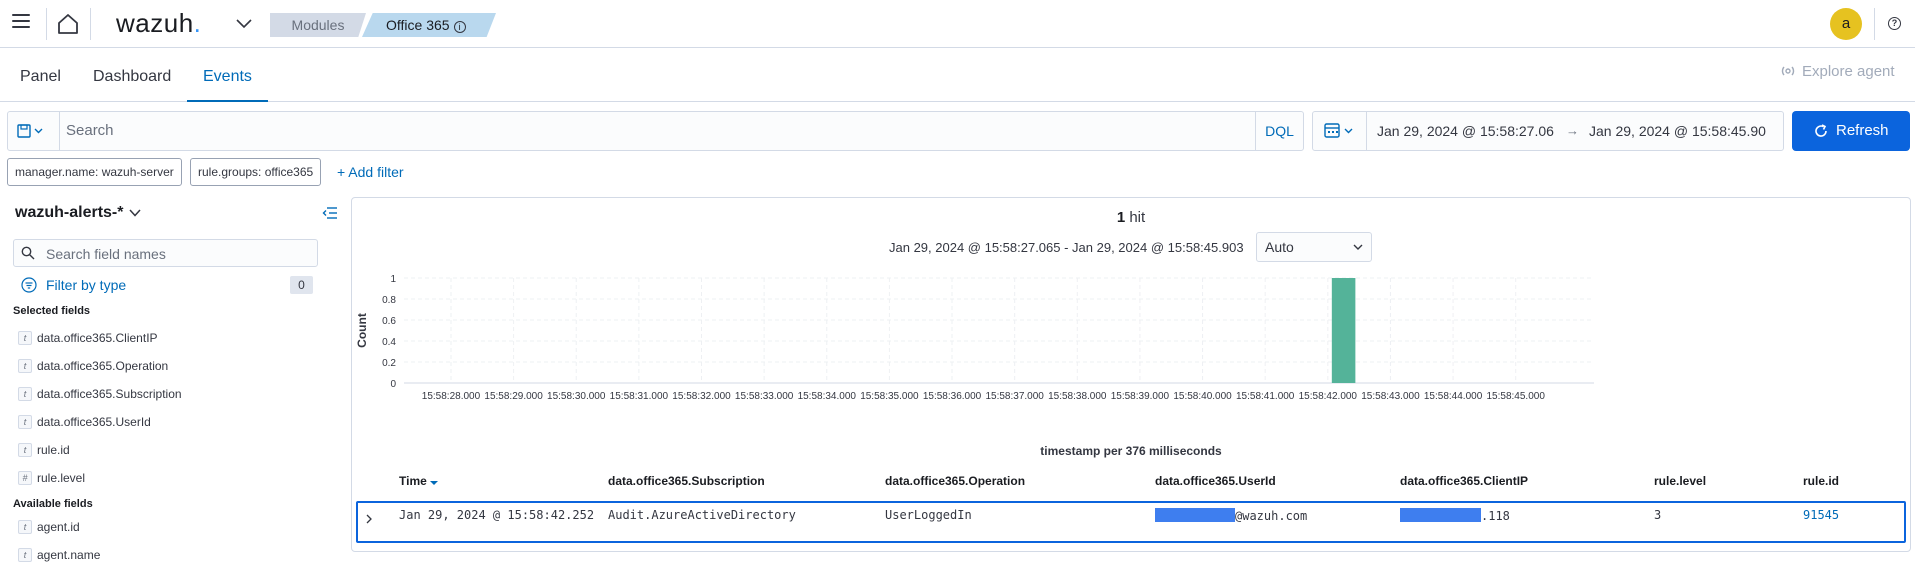 The height and width of the screenshot is (577, 1915). I want to click on menu-icon, so click(21, 22).